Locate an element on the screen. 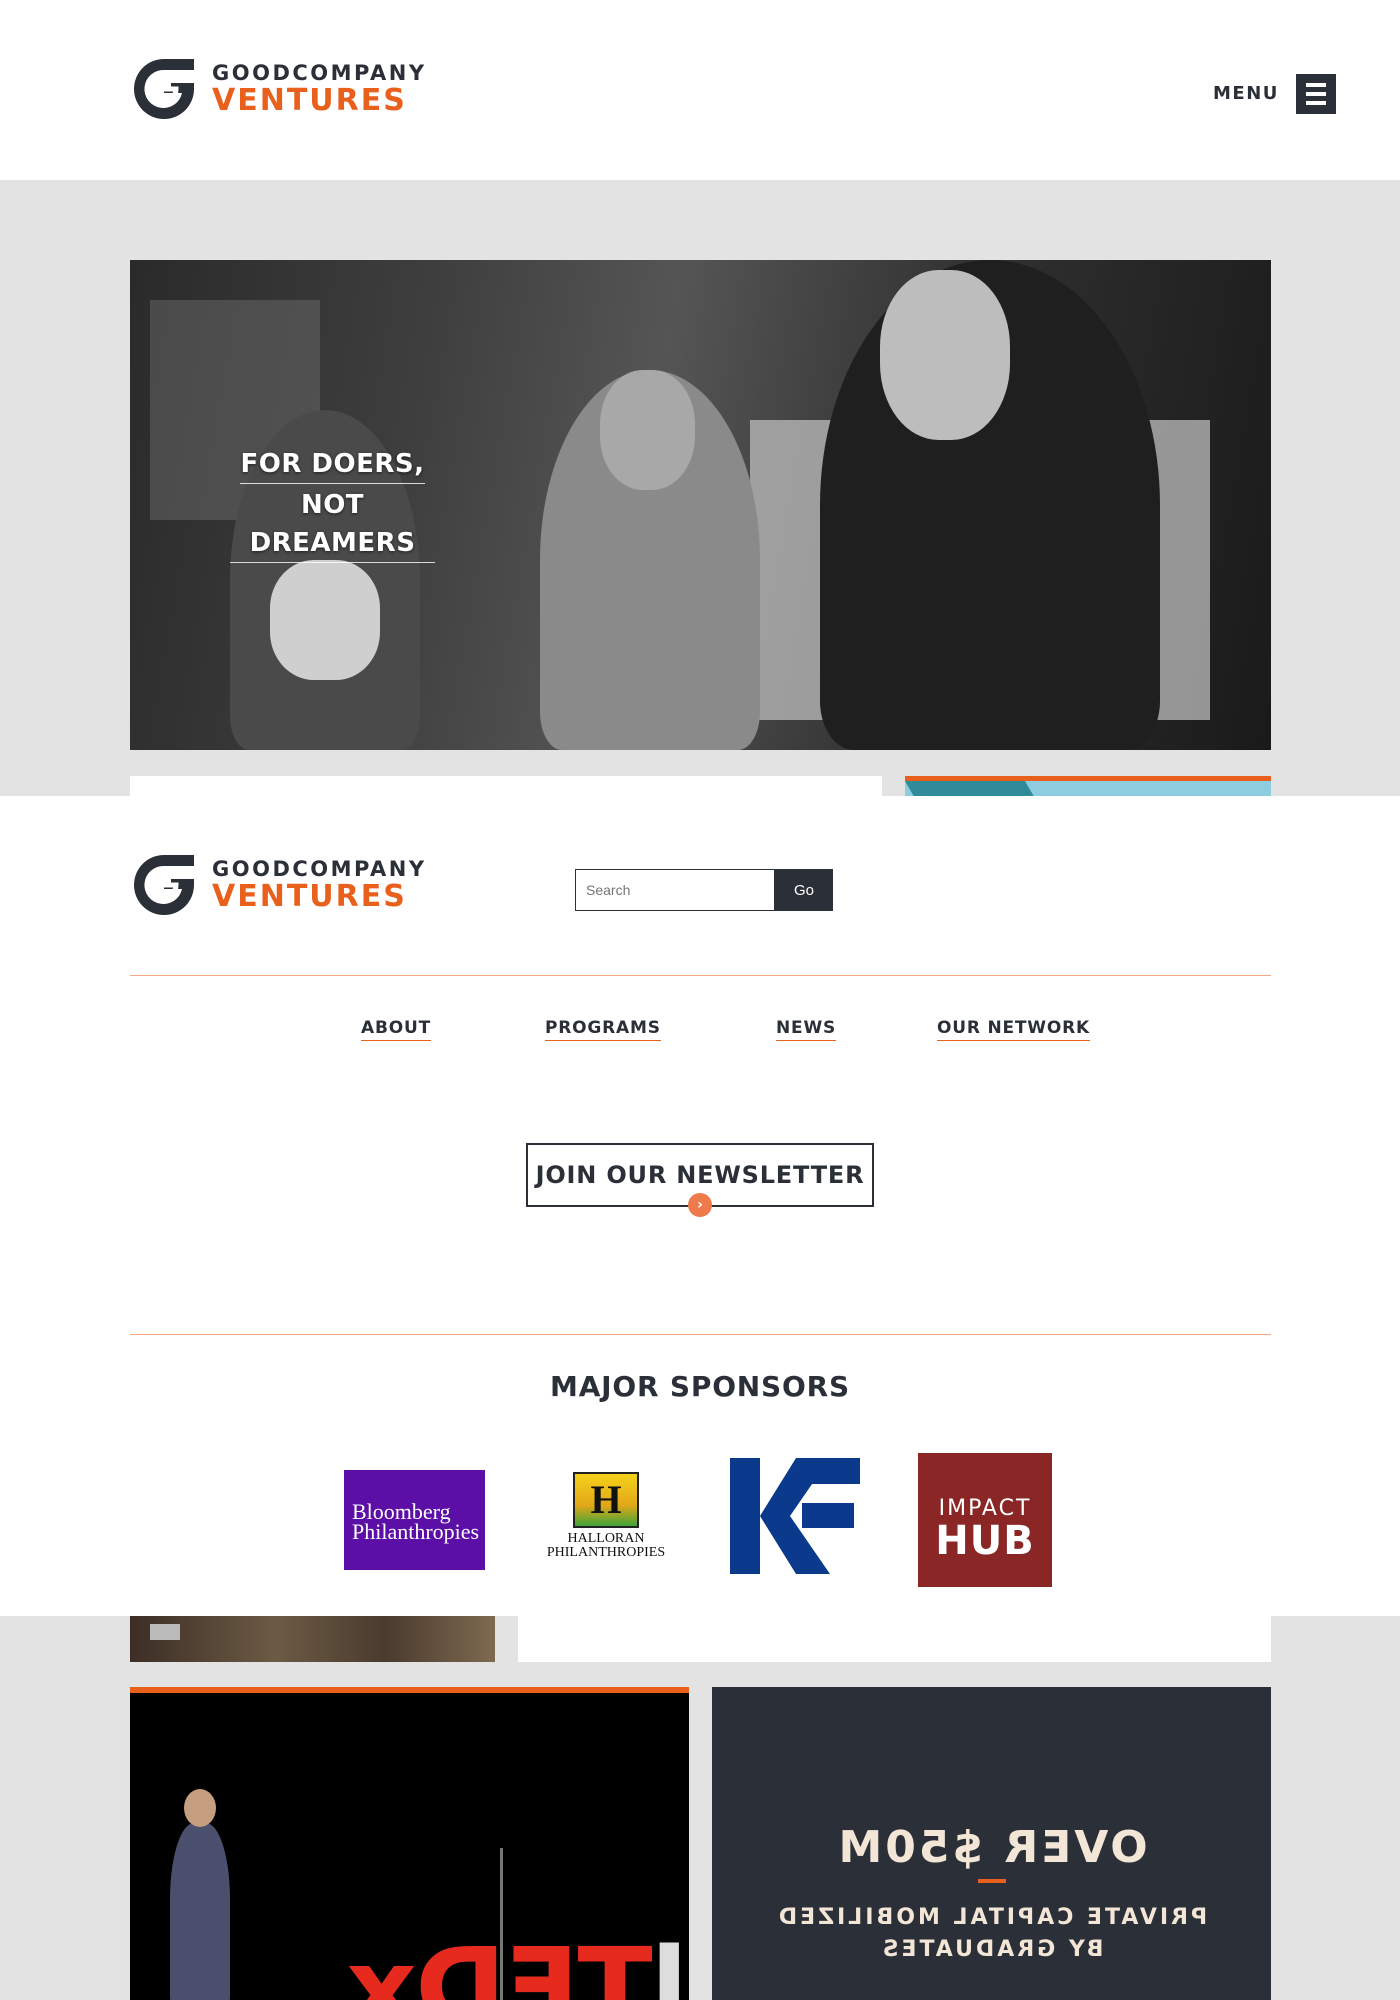 Image resolution: width=1400 pixels, height=2000 pixels. sponsor-halloran-logo: H HALLORAN PHILANTHROPIES is located at coordinates (606, 1522).